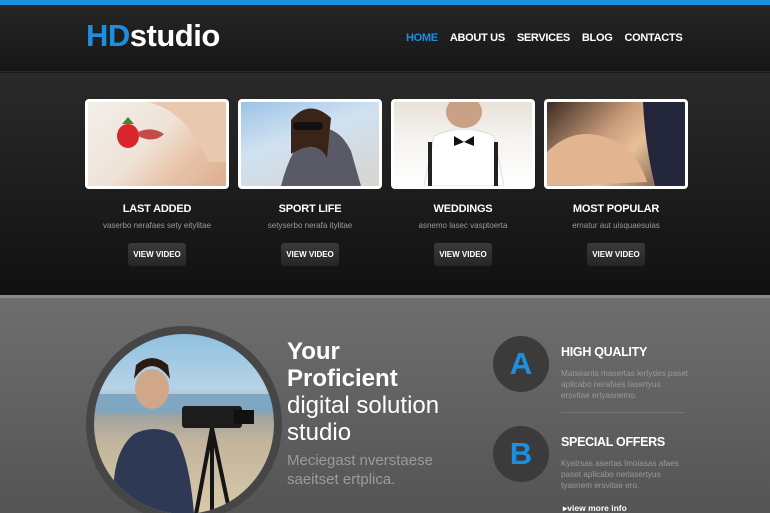 Image resolution: width=770 pixels, height=513 pixels. I want to click on card-title: LAST ADDED, so click(157, 209).